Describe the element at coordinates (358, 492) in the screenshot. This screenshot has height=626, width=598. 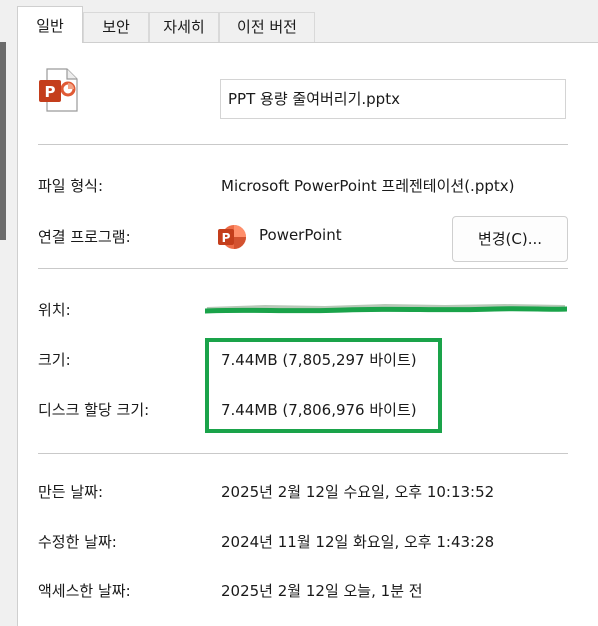
I see `created-value: 2025년 2월 12일 수요일, 오후 10:13:52` at that location.